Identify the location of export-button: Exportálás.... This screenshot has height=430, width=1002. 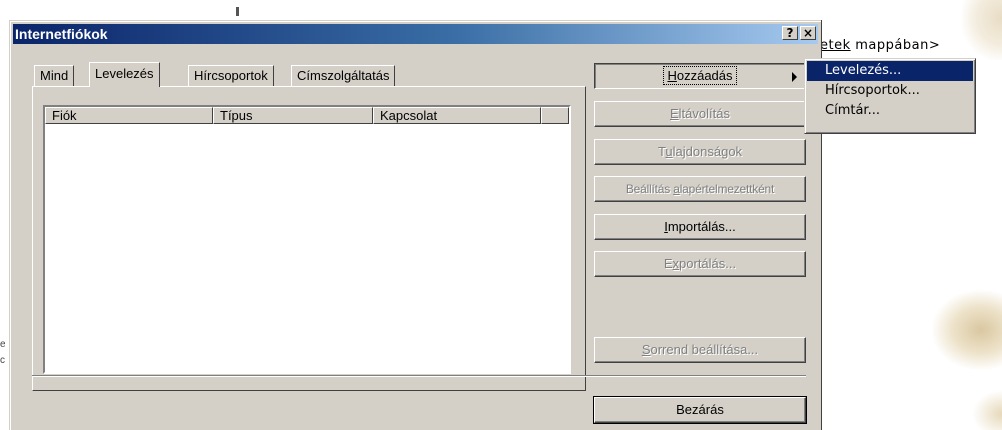
(700, 264).